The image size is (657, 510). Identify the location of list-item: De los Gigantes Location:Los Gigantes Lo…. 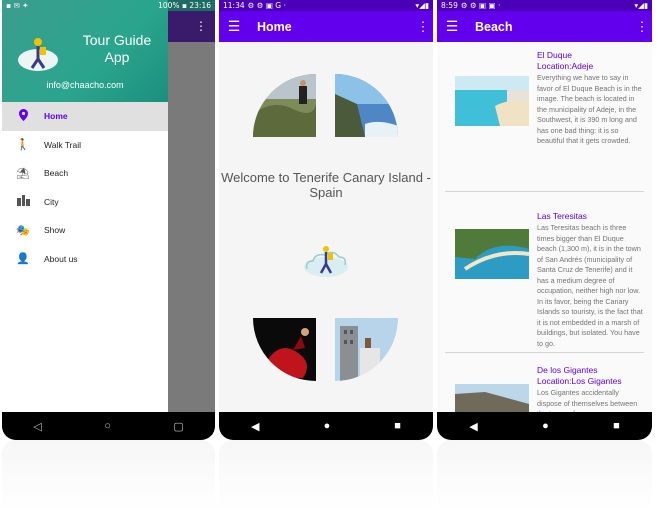
(544, 384).